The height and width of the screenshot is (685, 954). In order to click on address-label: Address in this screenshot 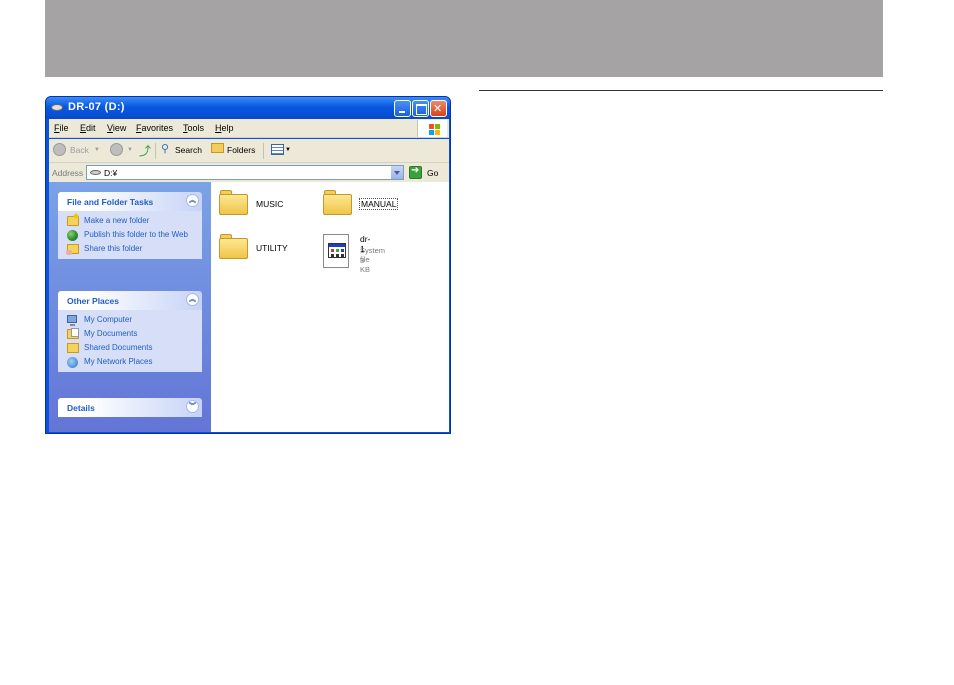, I will do `click(68, 173)`.